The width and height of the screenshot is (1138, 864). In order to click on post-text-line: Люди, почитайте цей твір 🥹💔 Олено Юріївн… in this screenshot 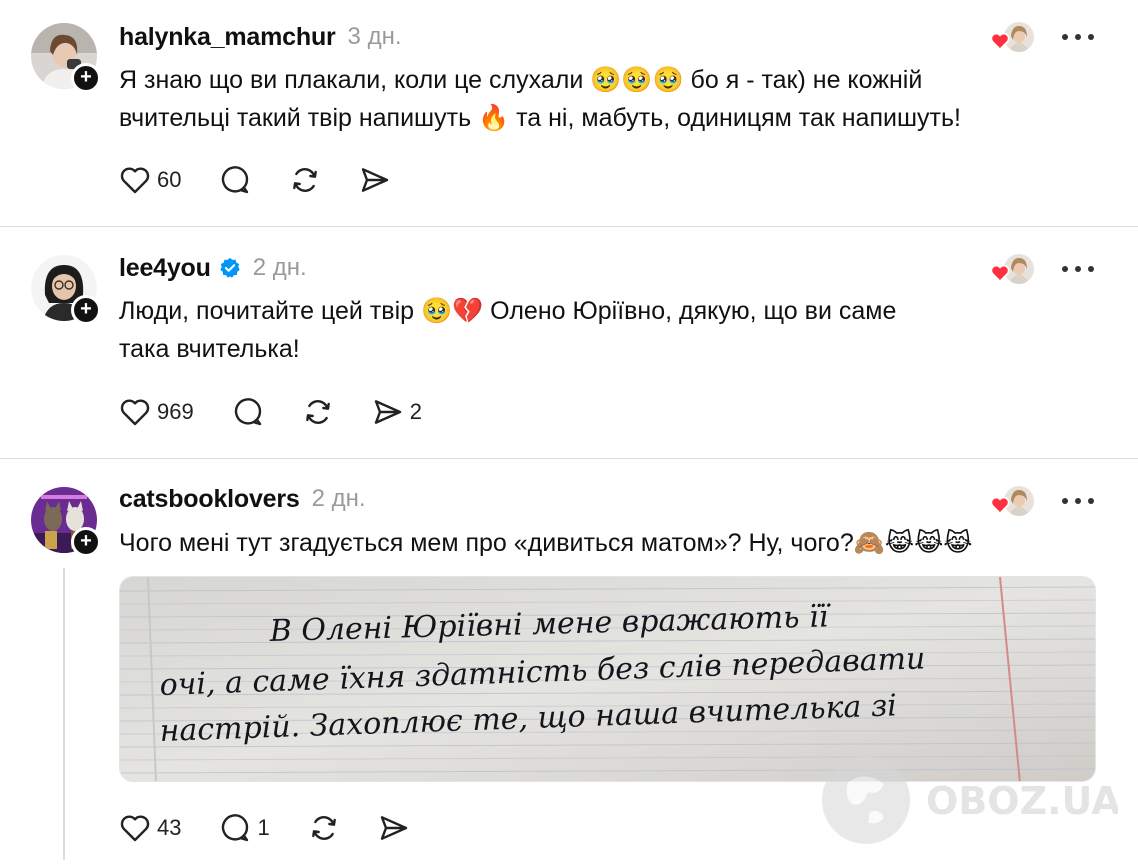, I will do `click(508, 311)`.